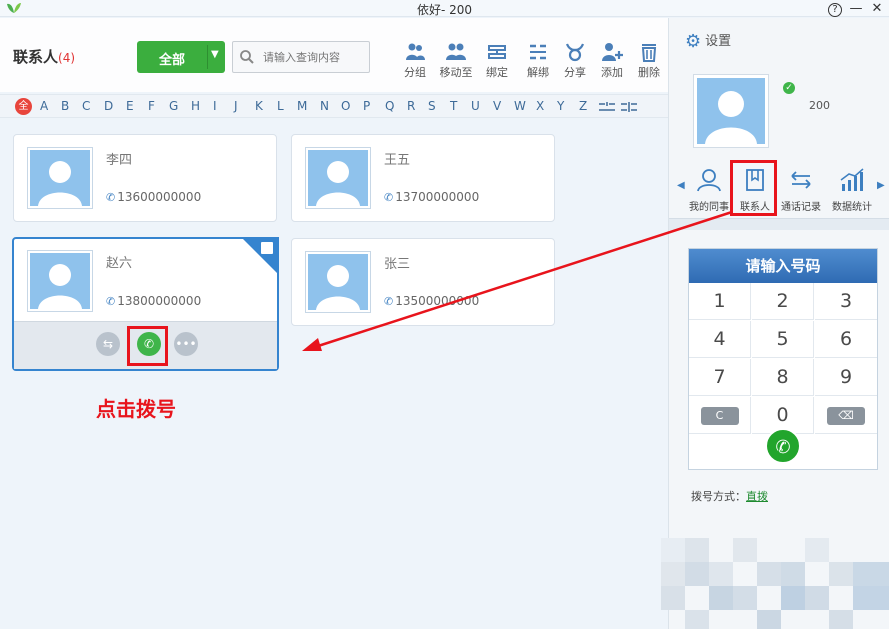 Image resolution: width=889 pixels, height=629 pixels. What do you see at coordinates (65, 106) in the screenshot?
I see `alpha-letter: B` at bounding box center [65, 106].